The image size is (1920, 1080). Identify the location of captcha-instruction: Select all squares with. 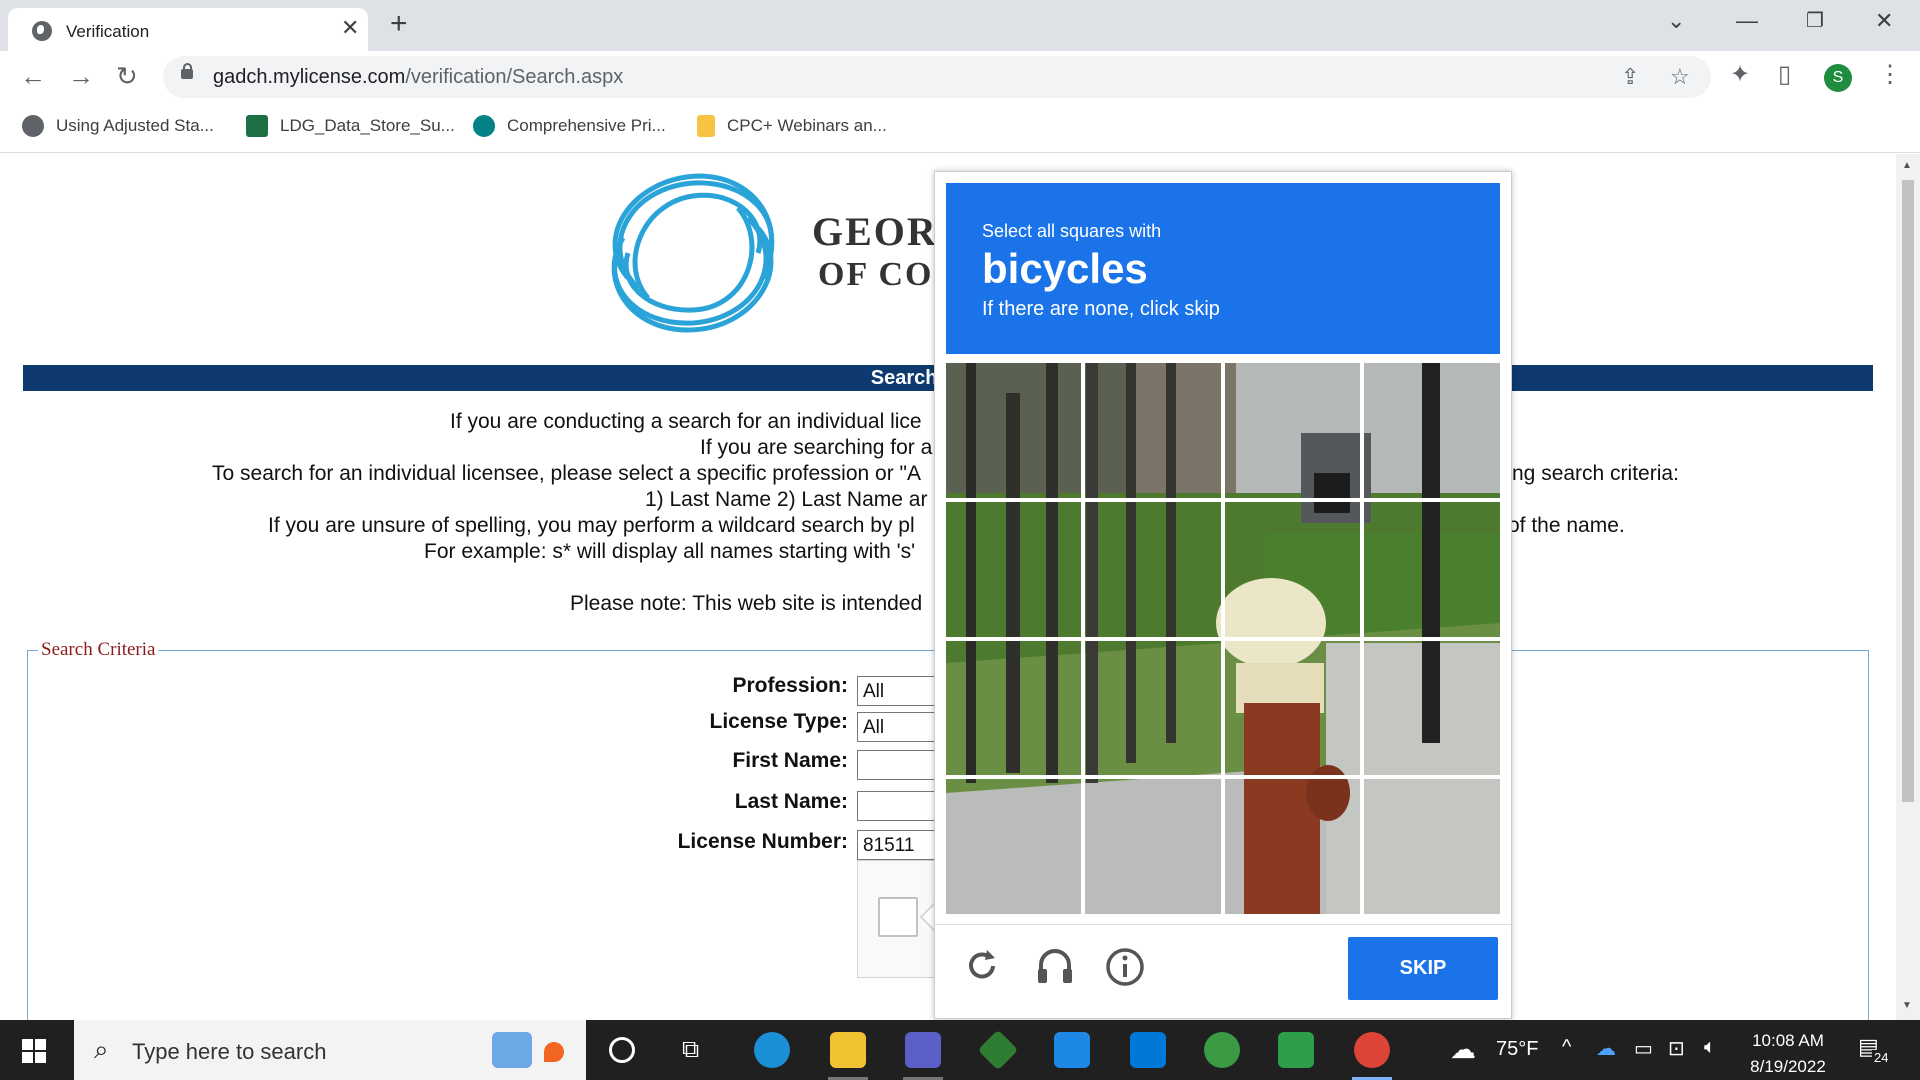
(1072, 231).